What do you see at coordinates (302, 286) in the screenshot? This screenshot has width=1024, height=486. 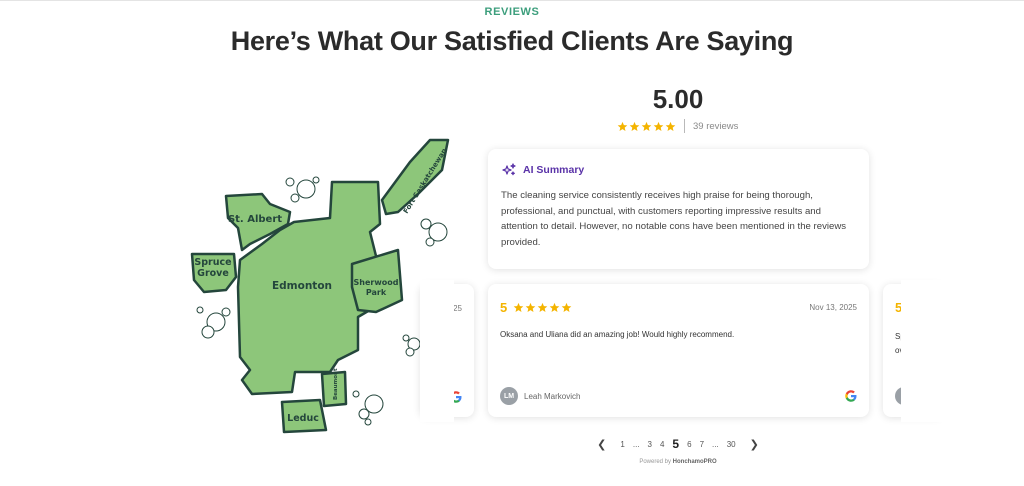 I see `map-label-edmonton: Edmonton` at bounding box center [302, 286].